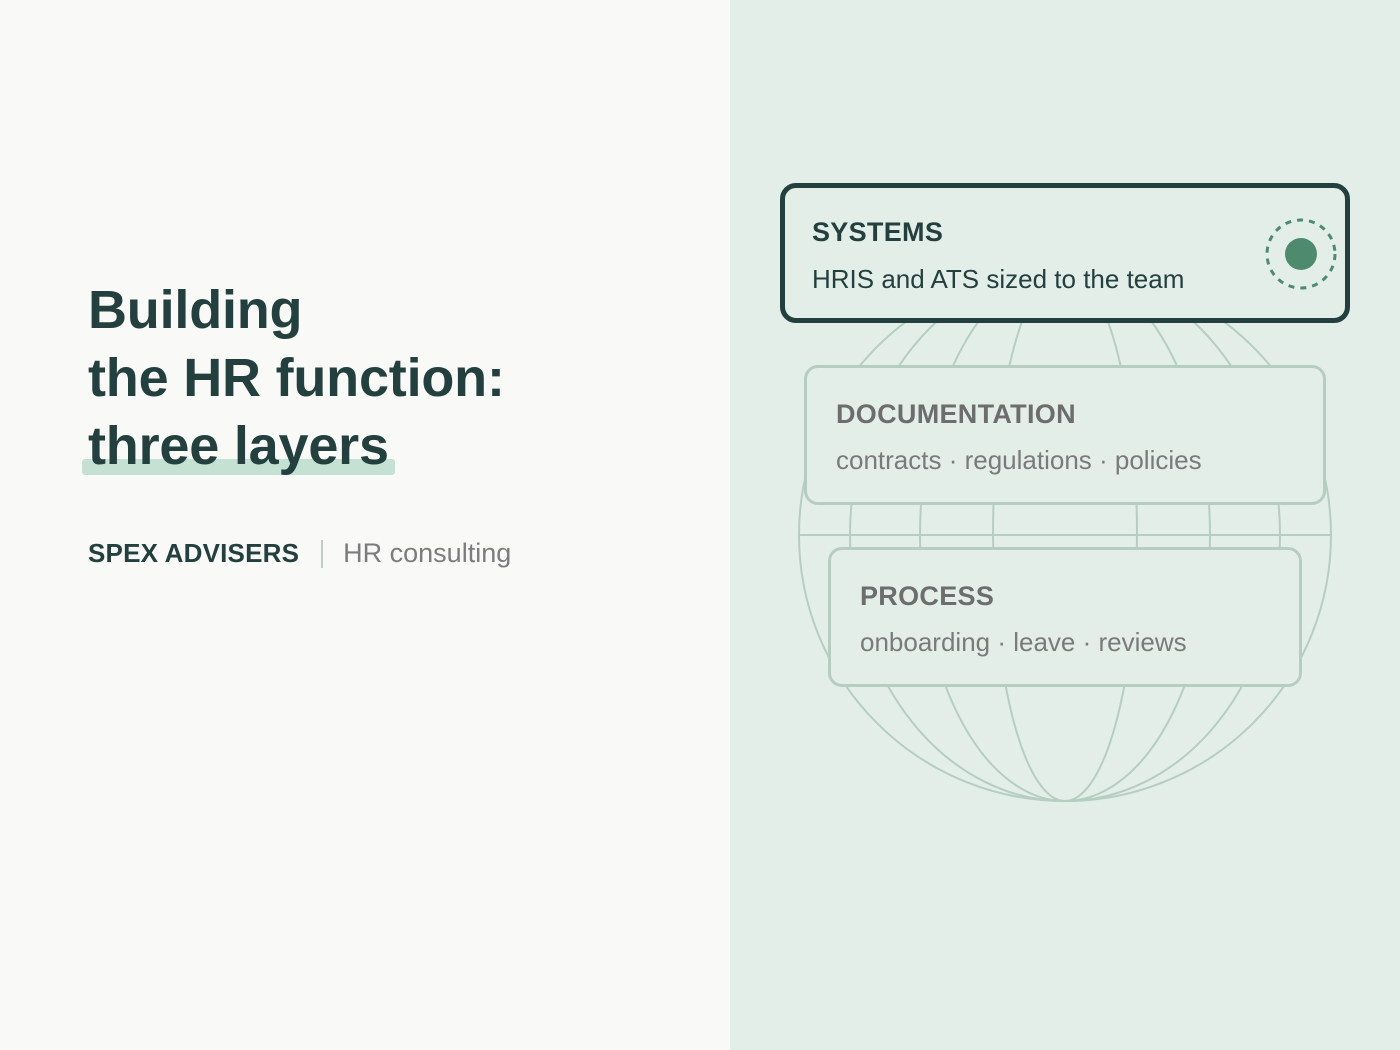  I want to click on layer-title: SYSTEMS, so click(878, 232).